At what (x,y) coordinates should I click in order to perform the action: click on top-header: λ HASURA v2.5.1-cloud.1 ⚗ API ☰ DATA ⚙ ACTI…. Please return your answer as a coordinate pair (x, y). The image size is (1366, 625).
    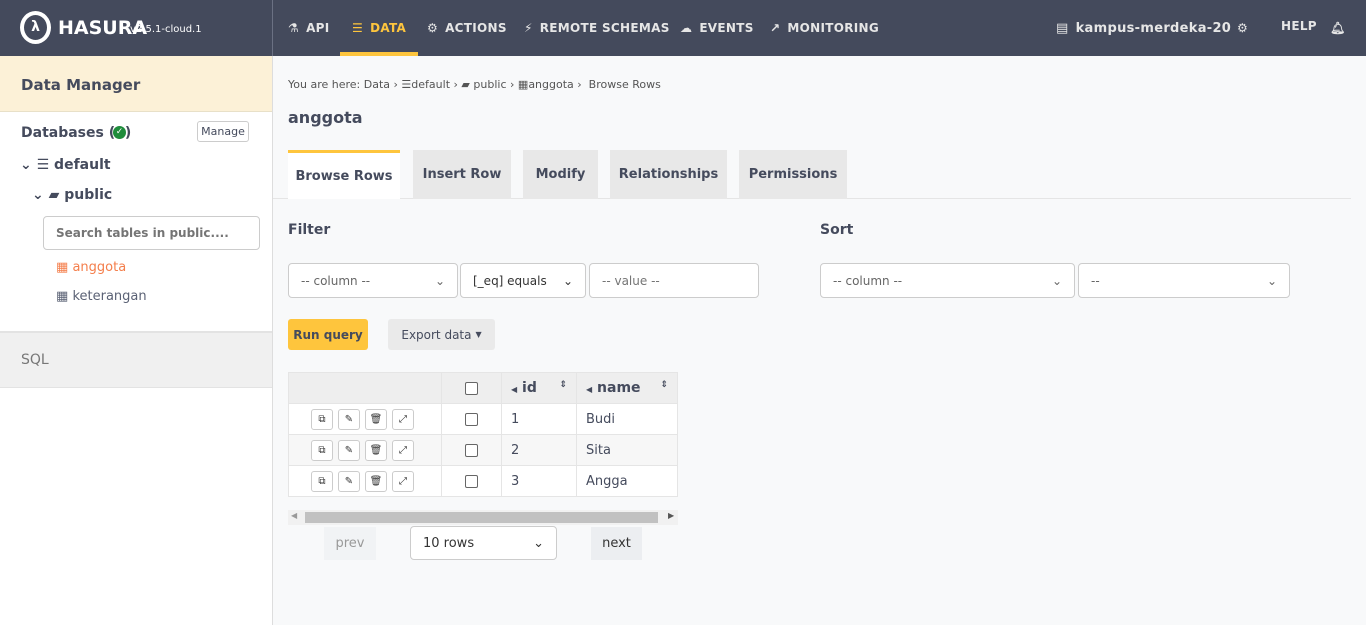
    Looking at the image, I should click on (683, 28).